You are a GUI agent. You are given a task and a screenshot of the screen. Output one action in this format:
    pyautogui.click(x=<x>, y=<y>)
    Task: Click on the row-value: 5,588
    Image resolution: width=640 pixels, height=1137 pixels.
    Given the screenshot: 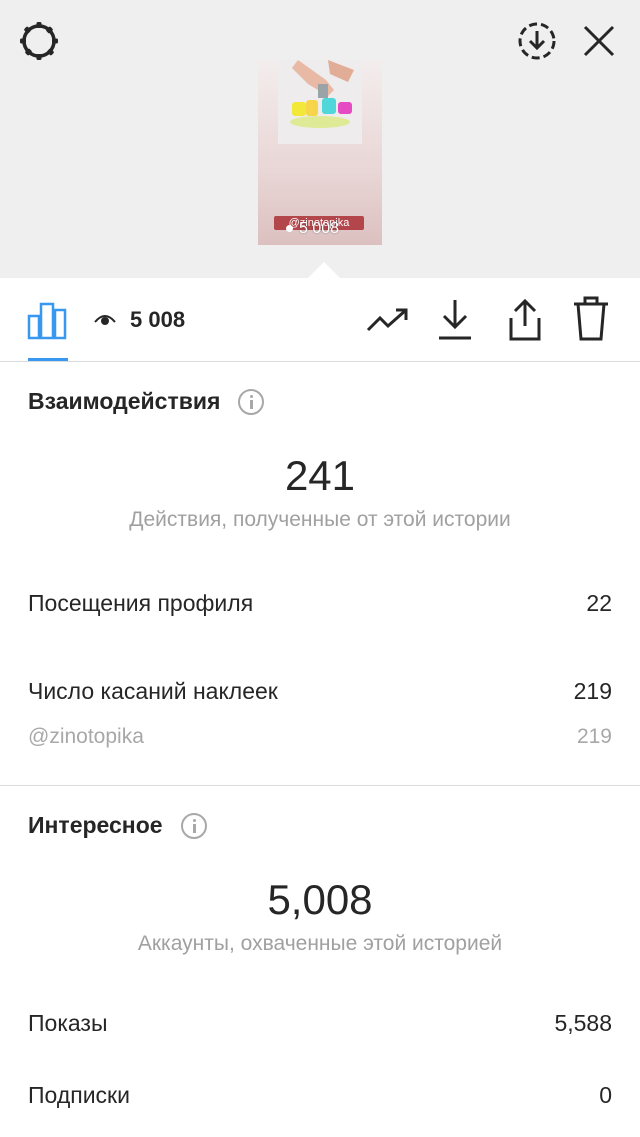 What is the action you would take?
    pyautogui.click(x=583, y=1023)
    